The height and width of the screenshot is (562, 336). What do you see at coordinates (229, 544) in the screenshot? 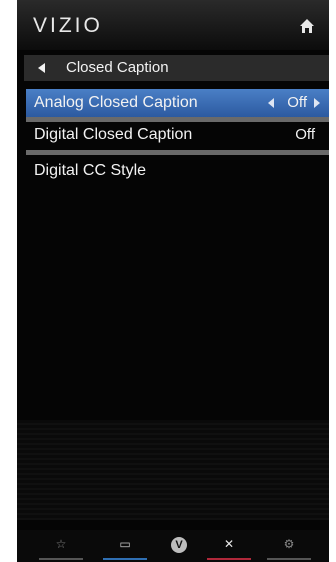
I see `close-icon: ✕` at bounding box center [229, 544].